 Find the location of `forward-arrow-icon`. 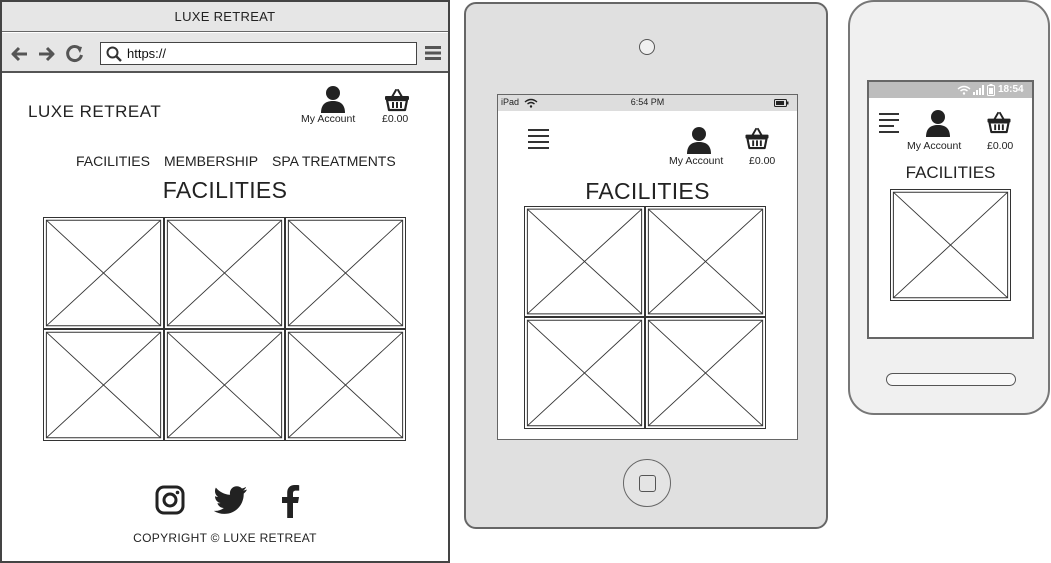

forward-arrow-icon is located at coordinates (46, 54).